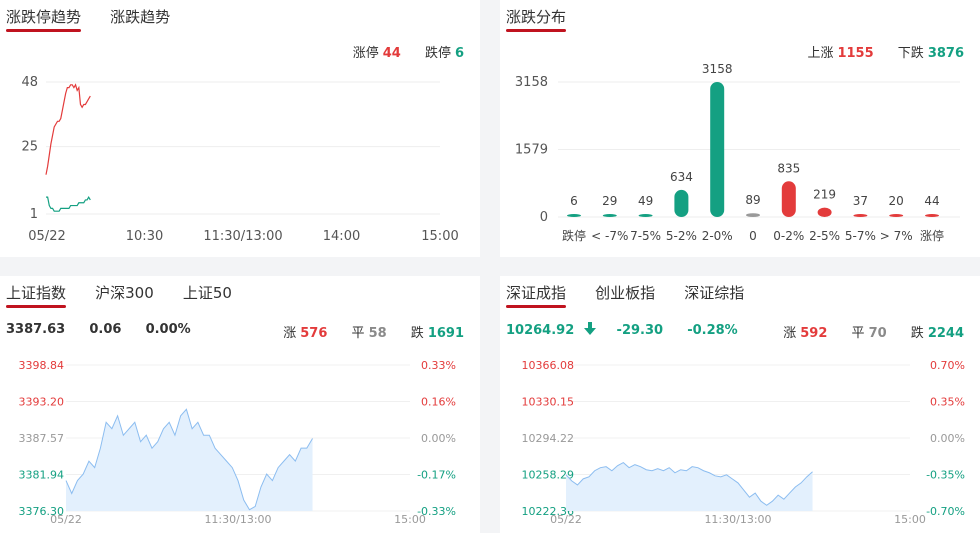 The height and width of the screenshot is (533, 980). Describe the element at coordinates (752, 200) in the screenshot. I see `bar-value-label: 89` at that location.